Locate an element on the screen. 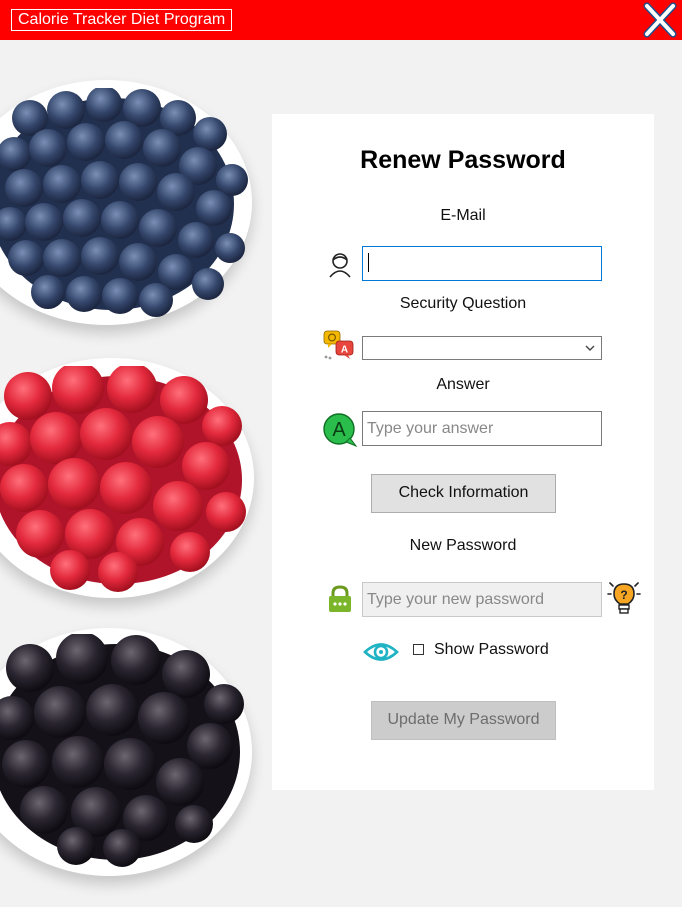 The width and height of the screenshot is (682, 907). new-password-field is located at coordinates (482, 599).